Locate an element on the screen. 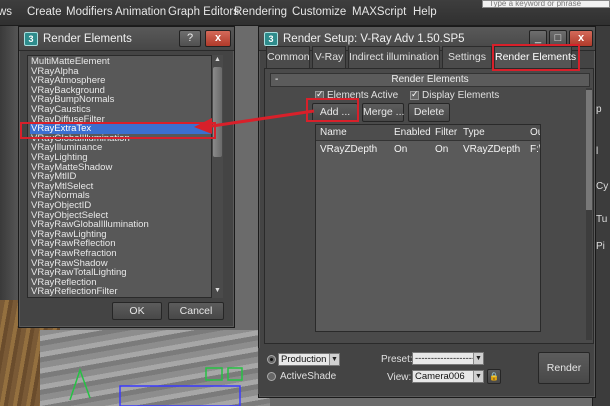 Image resolution: width=610 pixels, height=406 pixels. menu-windows: ws is located at coordinates (6, 12).